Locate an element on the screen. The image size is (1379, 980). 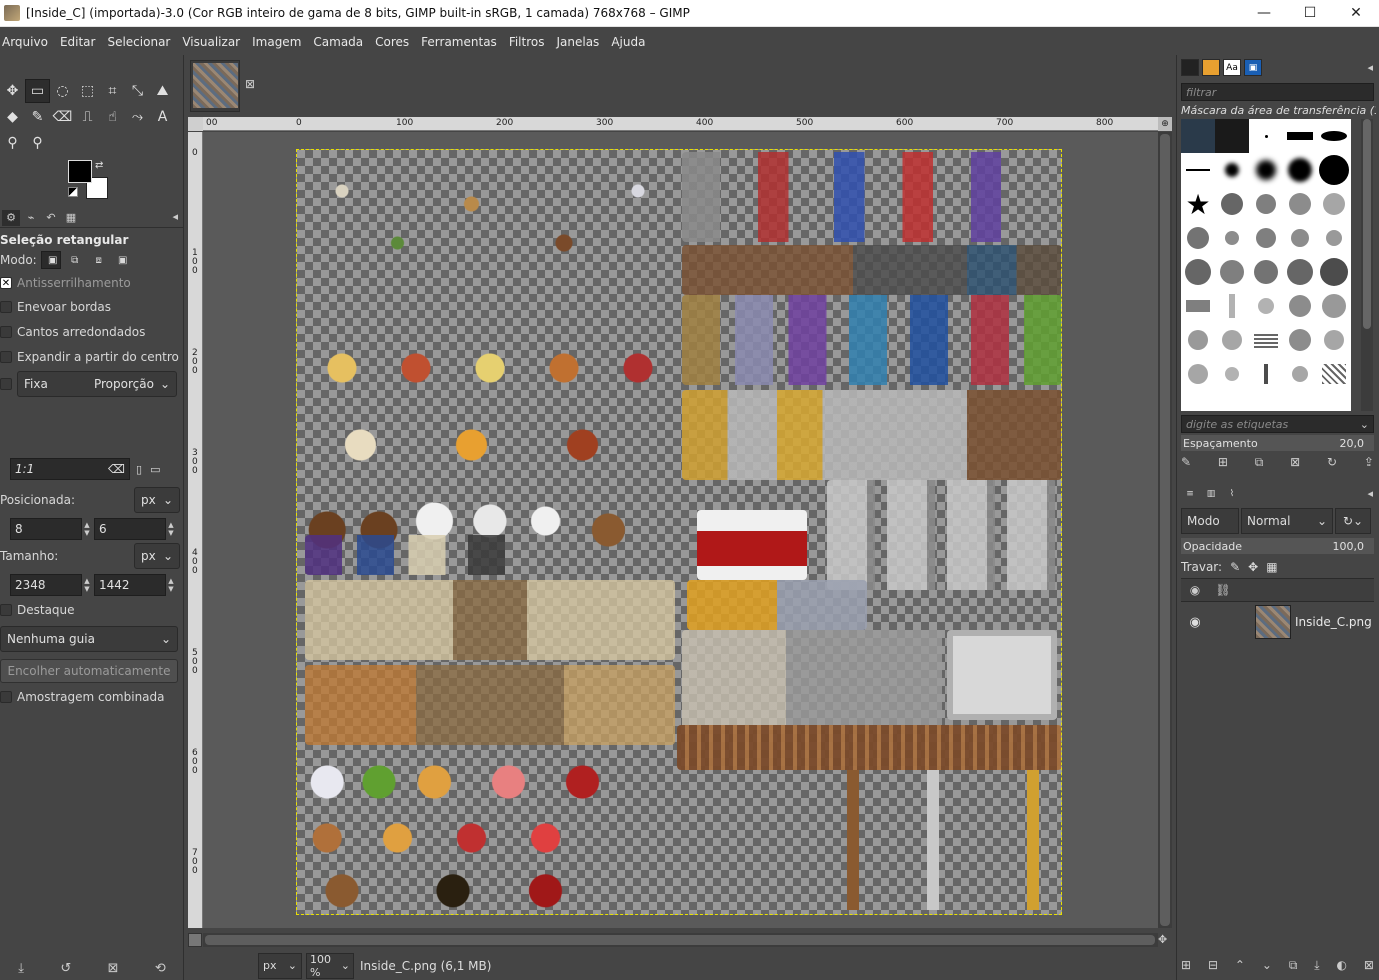
mode-replace-icon: ▣ is located at coordinates (50, 260).